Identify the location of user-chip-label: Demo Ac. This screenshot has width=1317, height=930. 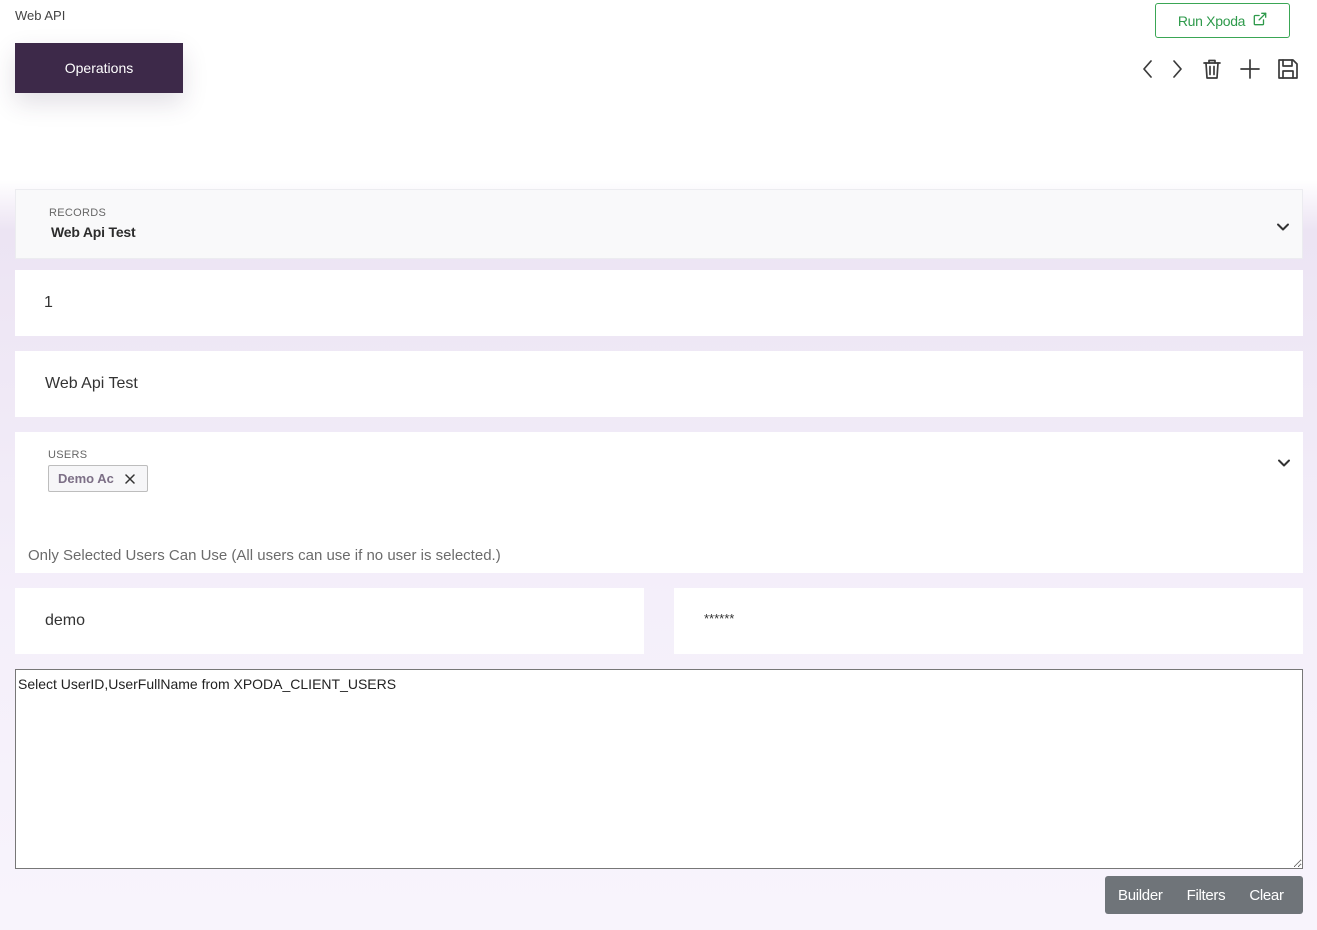
(86, 478).